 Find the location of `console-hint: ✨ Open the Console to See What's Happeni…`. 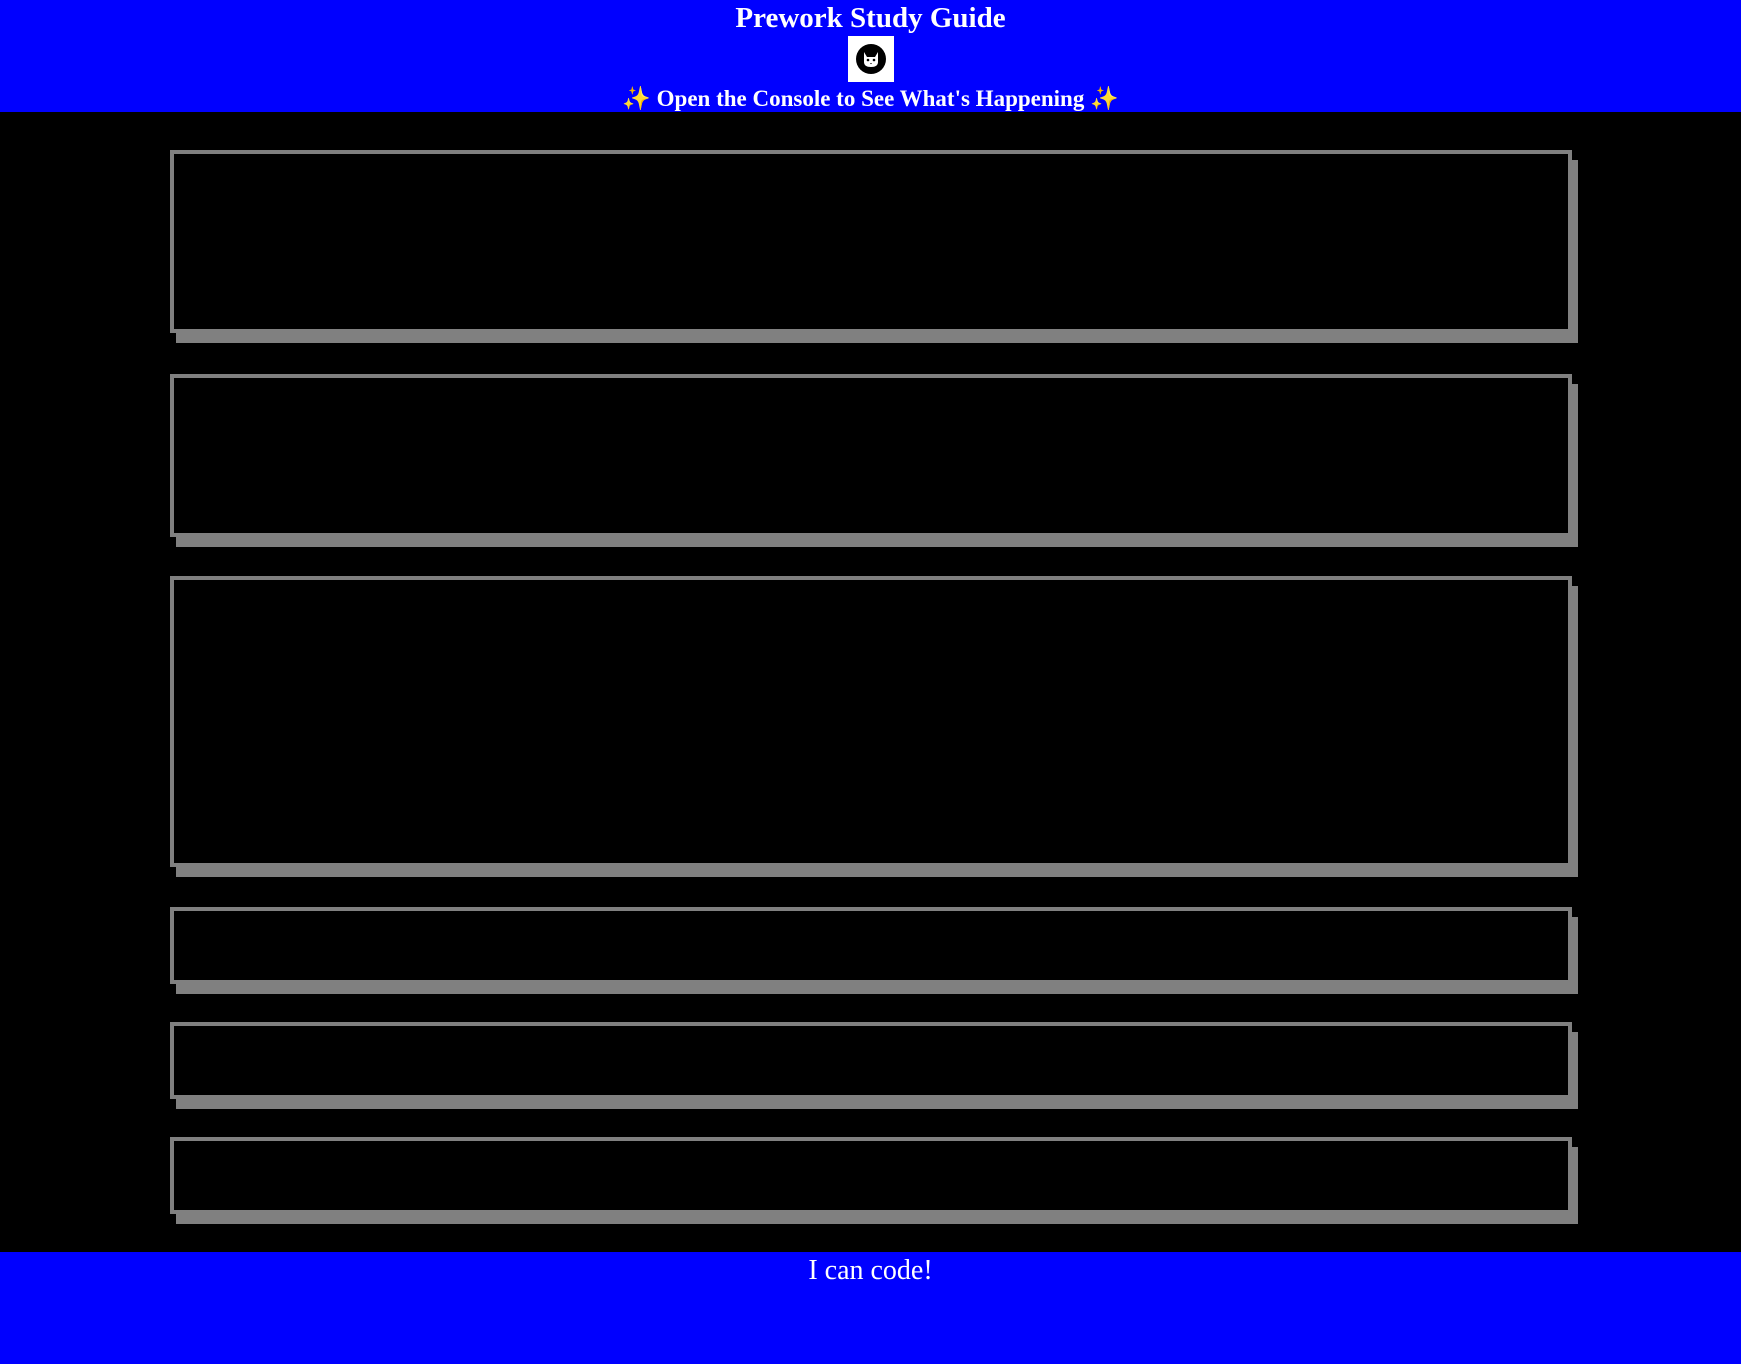

console-hint: ✨ Open the Console to See What's Happeni… is located at coordinates (870, 97).